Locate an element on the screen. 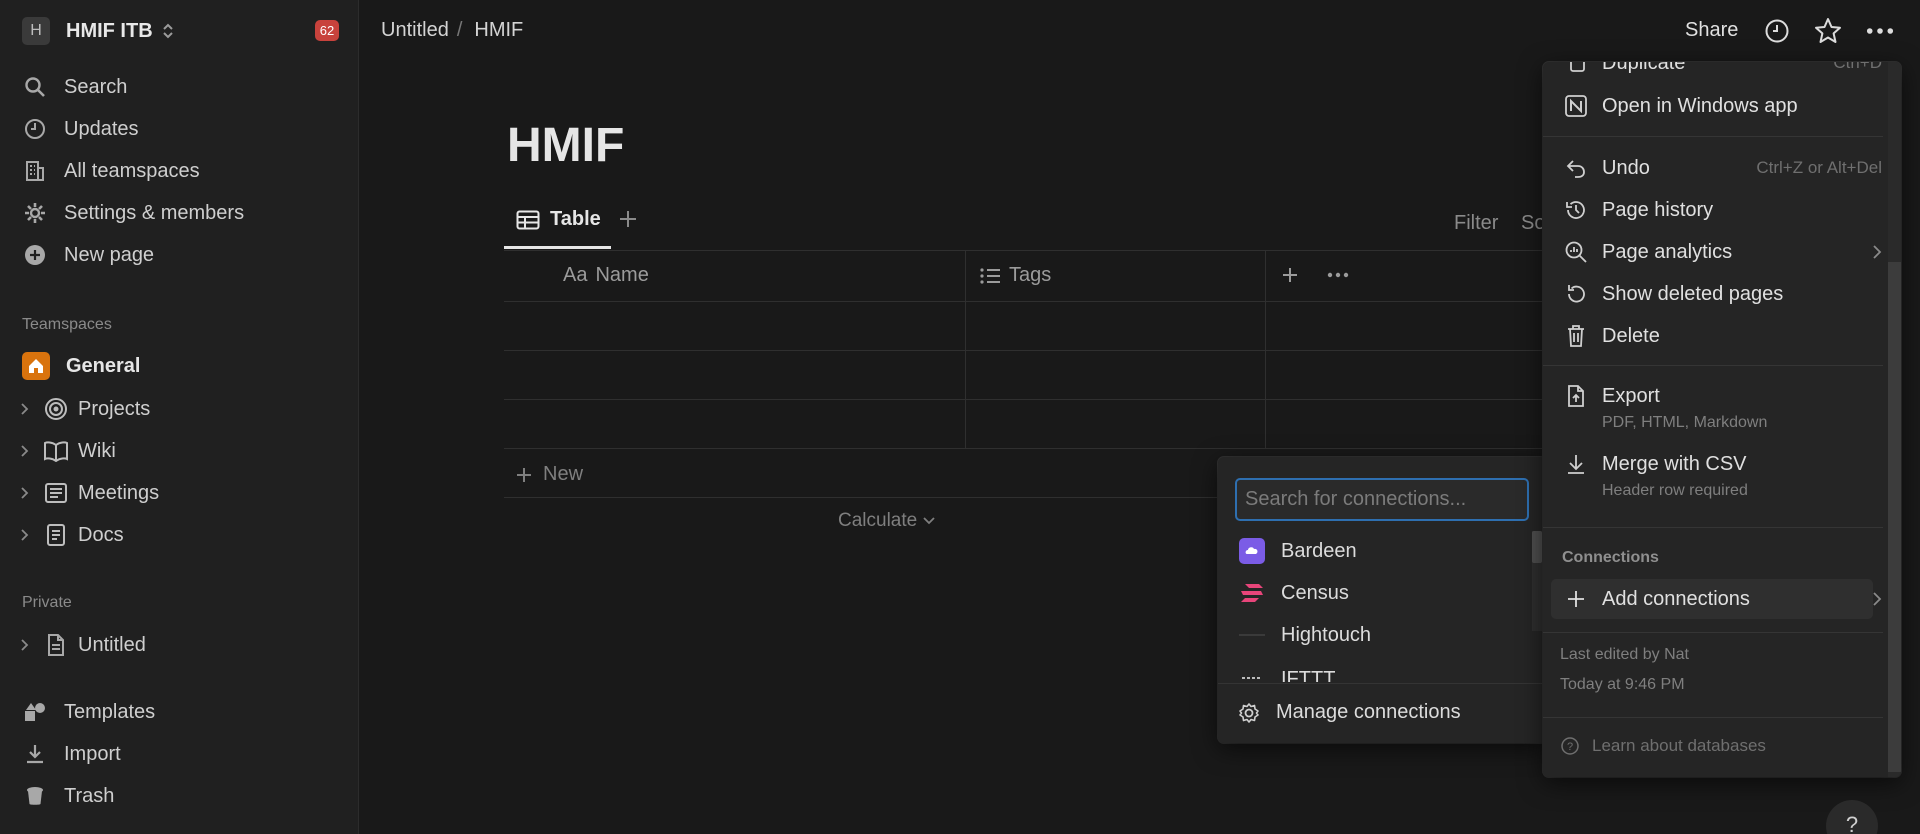  trash-icon is located at coordinates (1576, 336).